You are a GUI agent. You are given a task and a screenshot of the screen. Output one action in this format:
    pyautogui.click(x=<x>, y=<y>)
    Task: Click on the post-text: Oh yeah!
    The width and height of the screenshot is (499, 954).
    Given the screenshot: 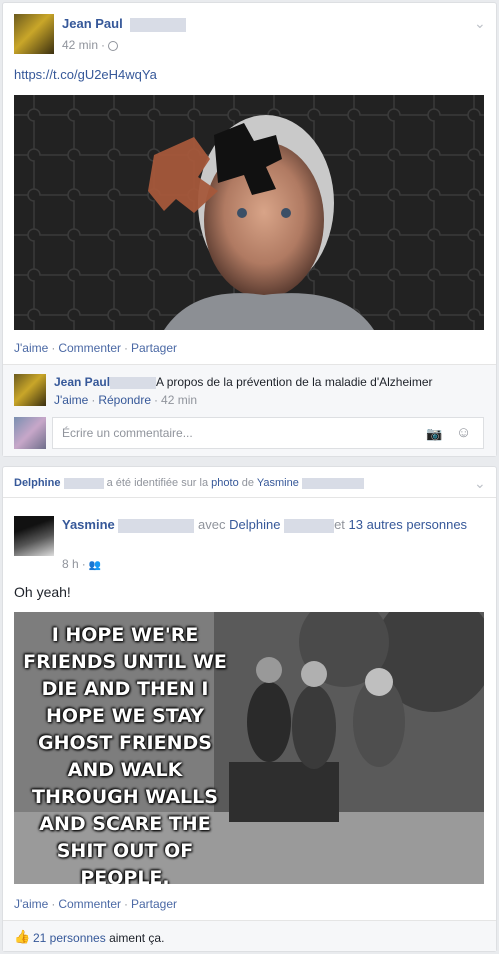 What is the action you would take?
    pyautogui.click(x=42, y=592)
    